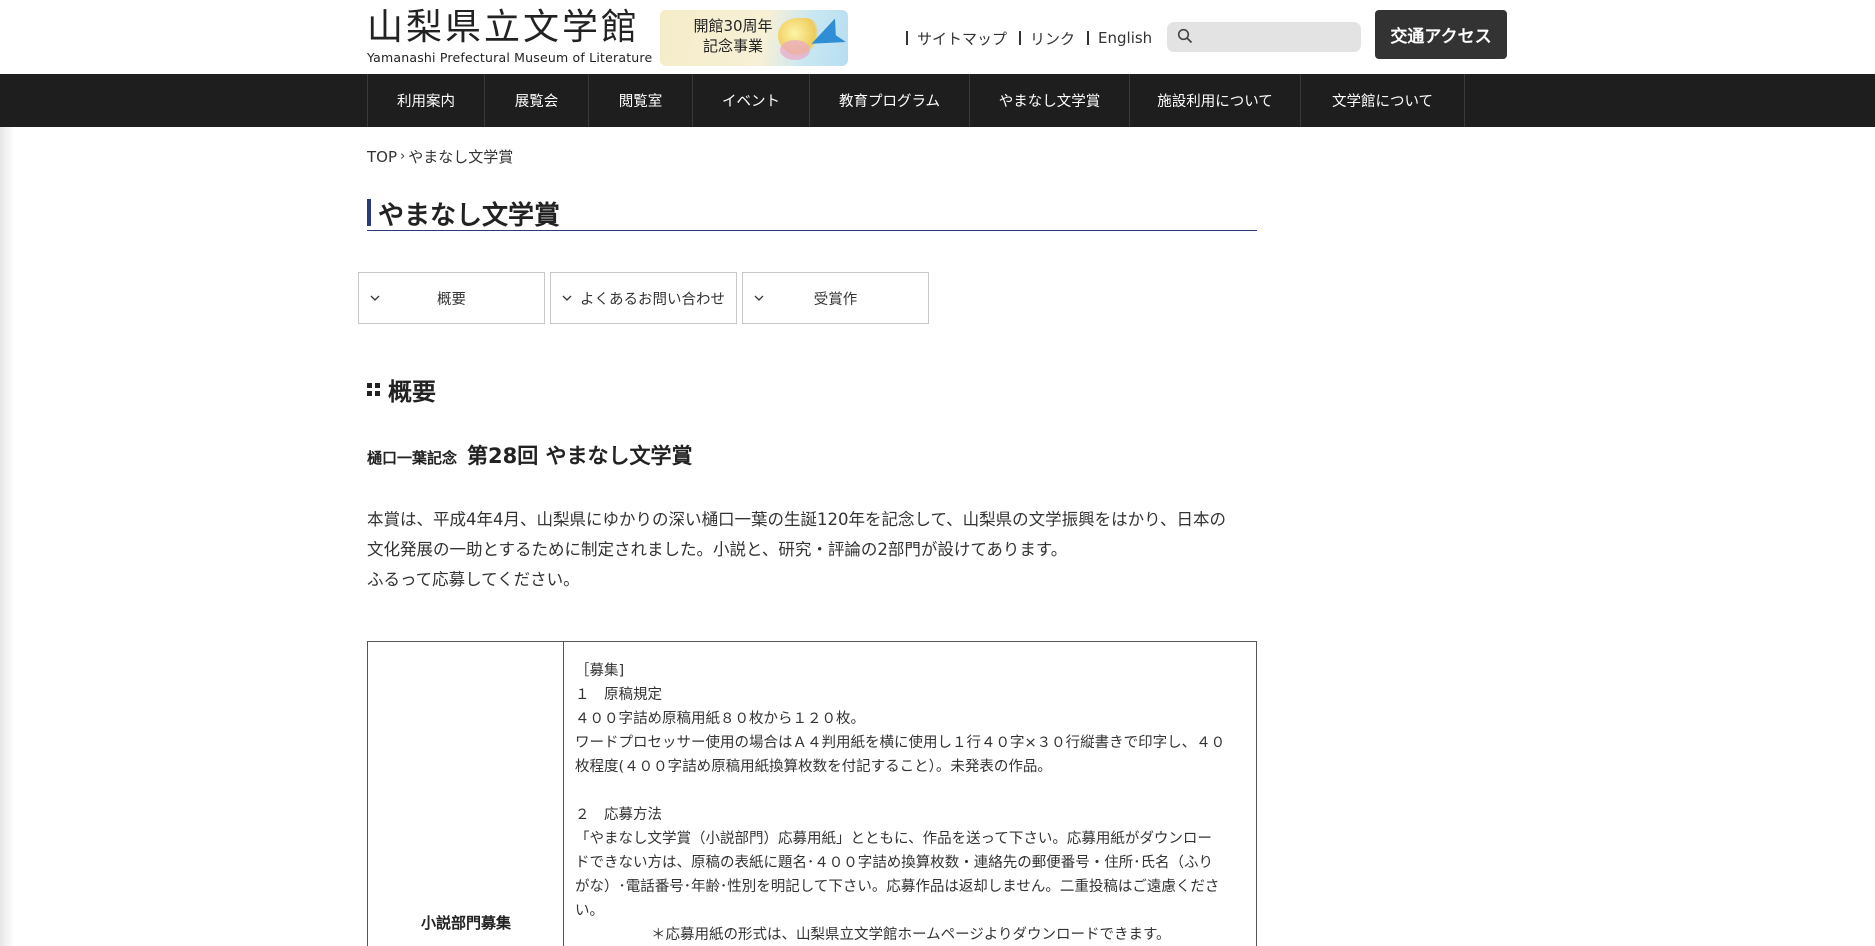  Describe the element at coordinates (813, 767) in the screenshot. I see `table-line: 枚程度(４００字詰め原稿用紙換算枚数を付記すること）。未発表の作品。` at that location.